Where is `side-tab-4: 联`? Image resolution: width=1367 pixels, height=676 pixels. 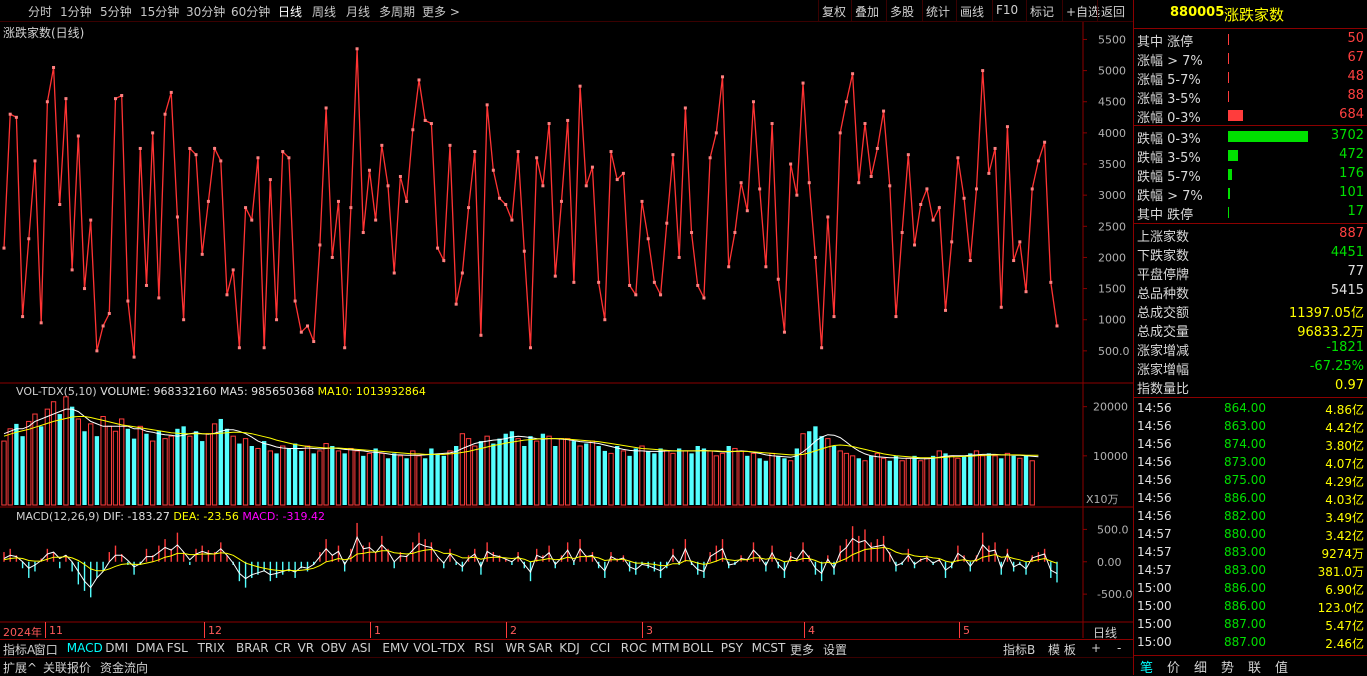 side-tab-4: 联 is located at coordinates (1254, 666).